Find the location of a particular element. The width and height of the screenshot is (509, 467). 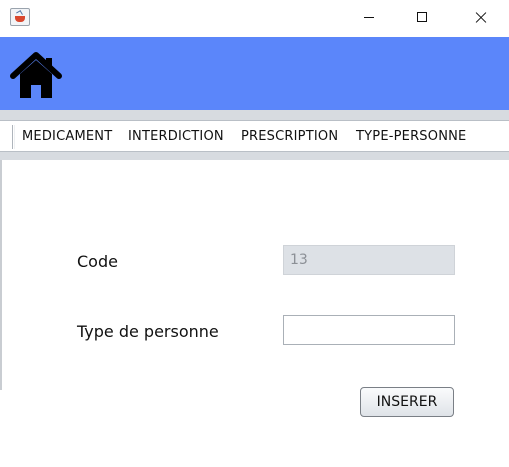

home-icon is located at coordinates (36, 76).